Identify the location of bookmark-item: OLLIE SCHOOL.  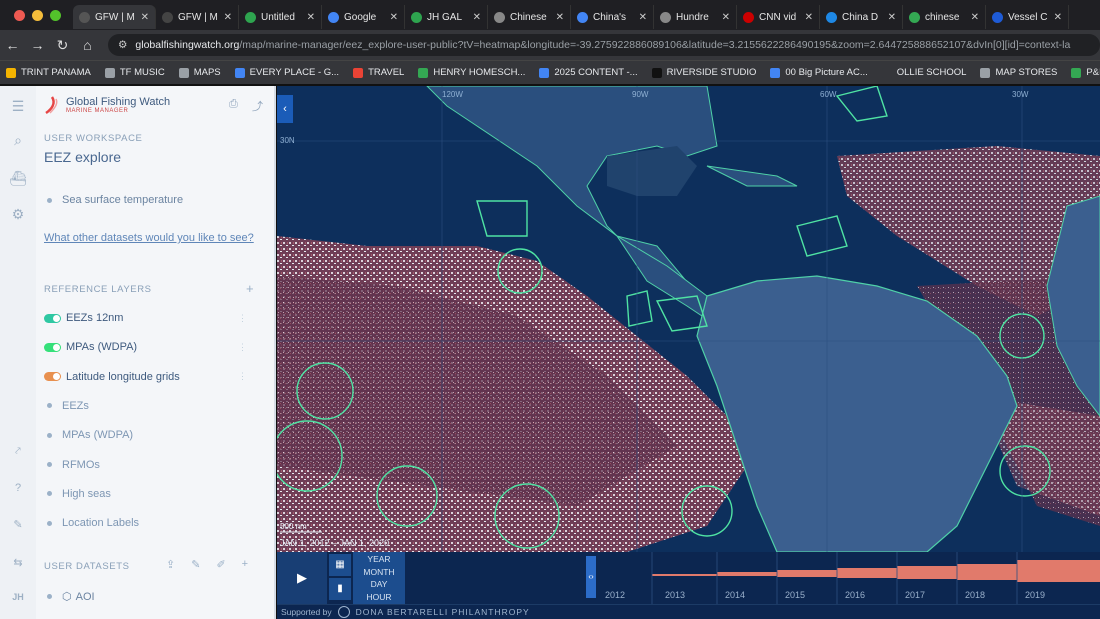
(923, 72).